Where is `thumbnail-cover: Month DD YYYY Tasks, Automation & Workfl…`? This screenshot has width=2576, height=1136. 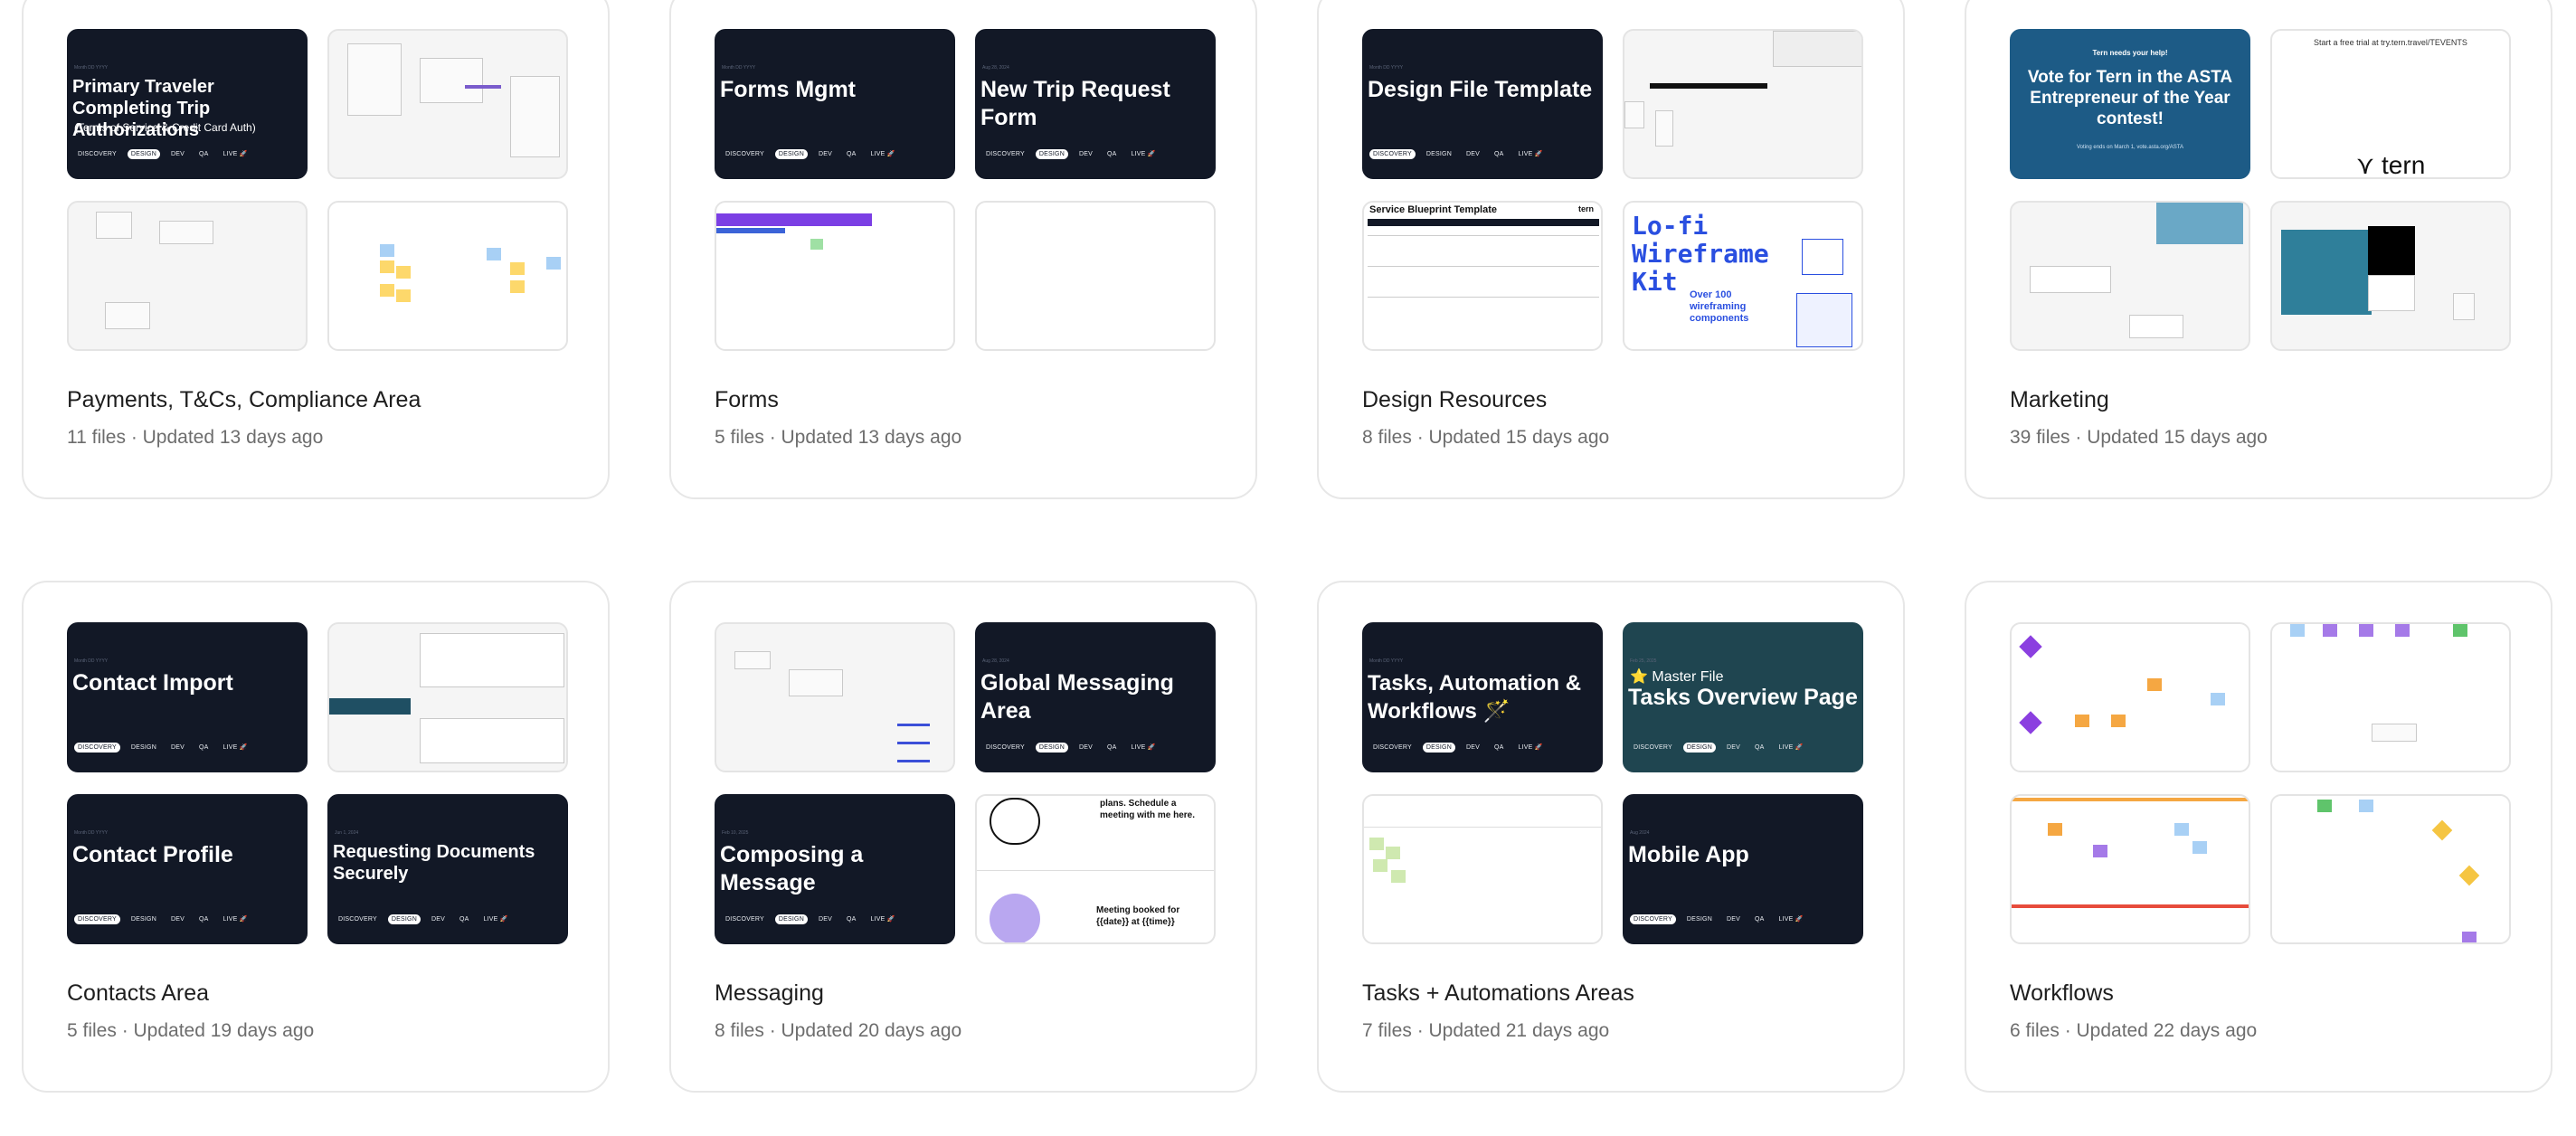 thumbnail-cover: Month DD YYYY Tasks, Automation & Workfl… is located at coordinates (1483, 697).